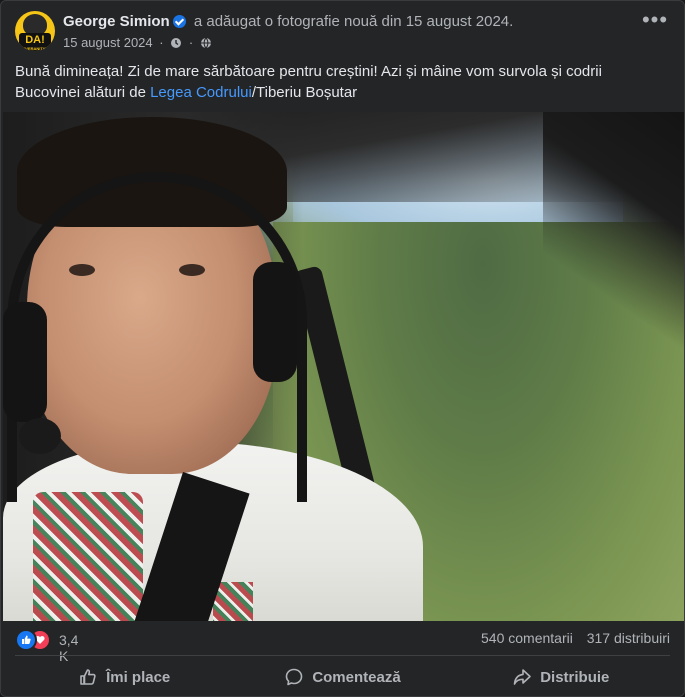 Image resolution: width=685 pixels, height=697 pixels. Describe the element at coordinates (179, 21) in the screenshot. I see `verified-badge-icon` at that location.